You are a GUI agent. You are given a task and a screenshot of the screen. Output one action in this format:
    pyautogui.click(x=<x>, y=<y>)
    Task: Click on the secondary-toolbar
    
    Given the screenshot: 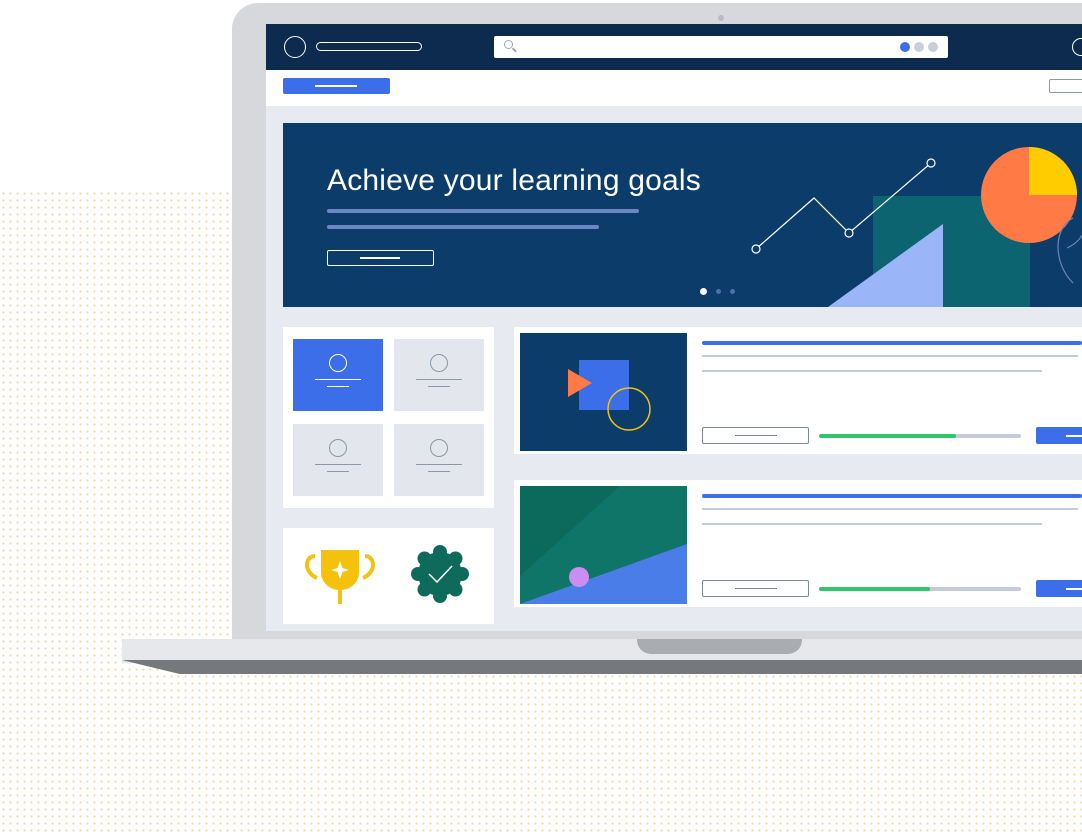 What is the action you would take?
    pyautogui.click(x=674, y=88)
    